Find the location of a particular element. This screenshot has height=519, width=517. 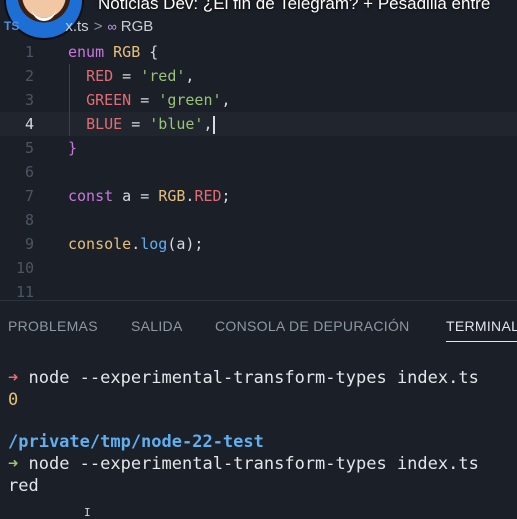

string-literal: 'red' is located at coordinates (163, 76).